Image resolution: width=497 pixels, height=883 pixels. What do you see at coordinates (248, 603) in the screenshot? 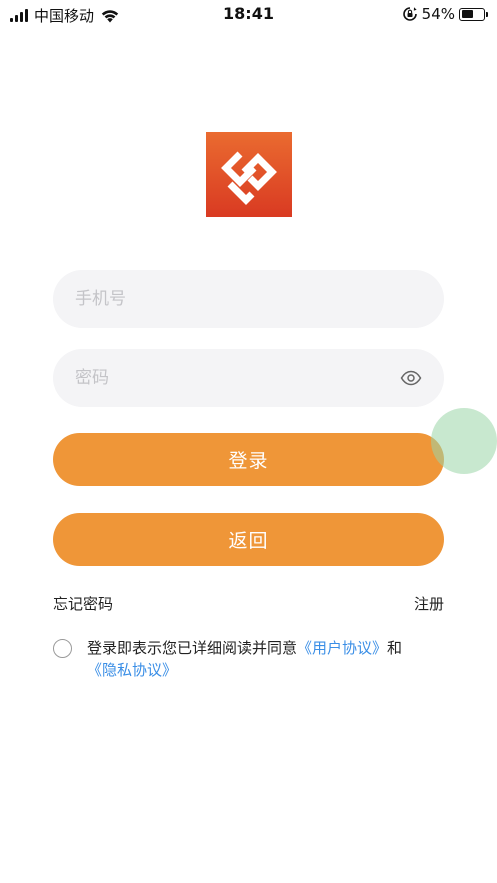
I see `auth-links: 忘记密码 注册` at bounding box center [248, 603].